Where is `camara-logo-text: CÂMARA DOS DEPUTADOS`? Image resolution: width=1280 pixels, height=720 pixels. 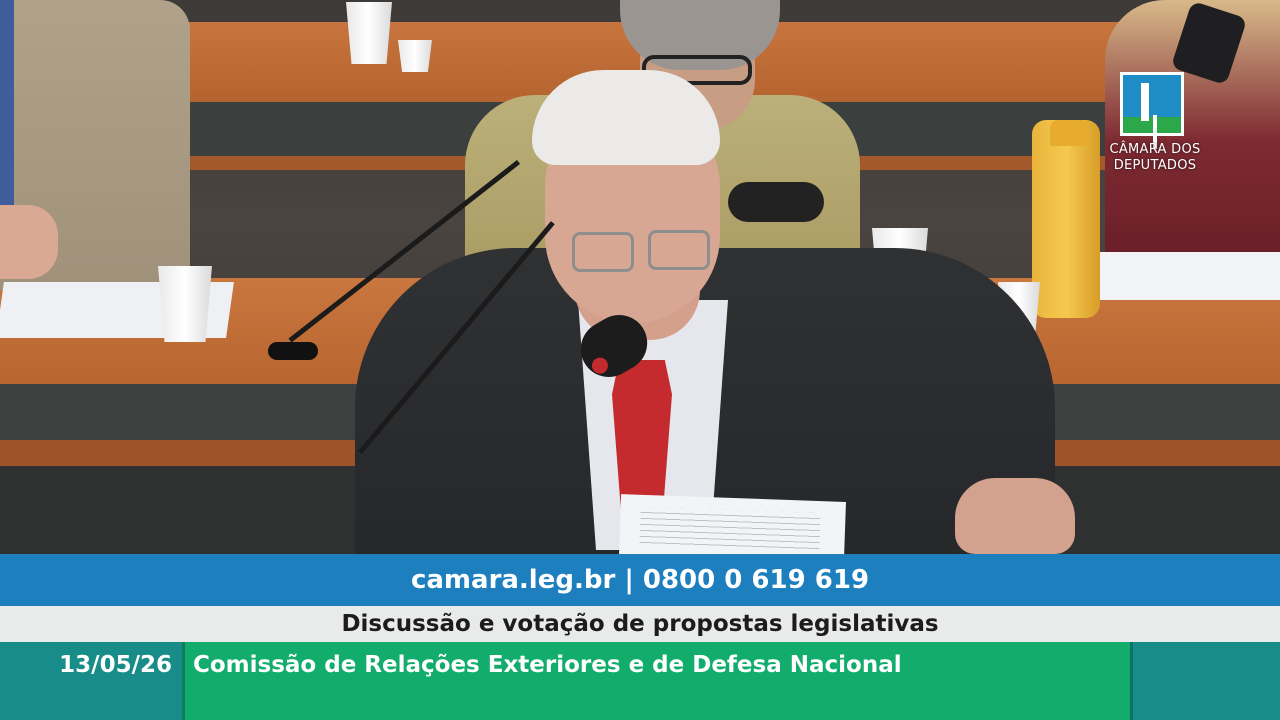 camara-logo-text: CÂMARA DOS DEPUTADOS is located at coordinates (1155, 158).